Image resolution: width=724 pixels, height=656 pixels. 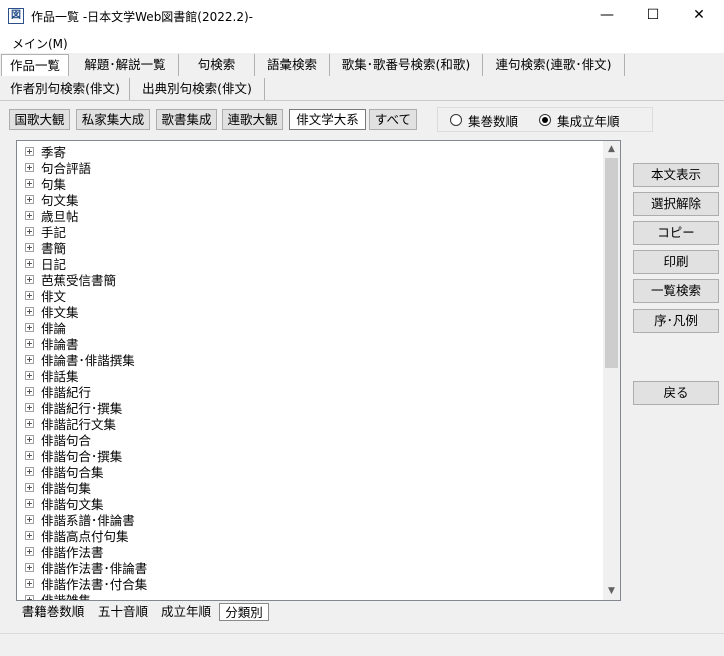 What do you see at coordinates (244, 612) in the screenshot?
I see `bottom-tab-category: 分類別` at bounding box center [244, 612].